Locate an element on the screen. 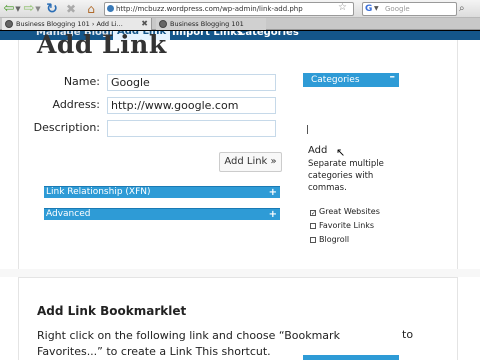 Image resolution: width=480 pixels, height=360 pixels. category-checkbox: ✓ is located at coordinates (313, 213).